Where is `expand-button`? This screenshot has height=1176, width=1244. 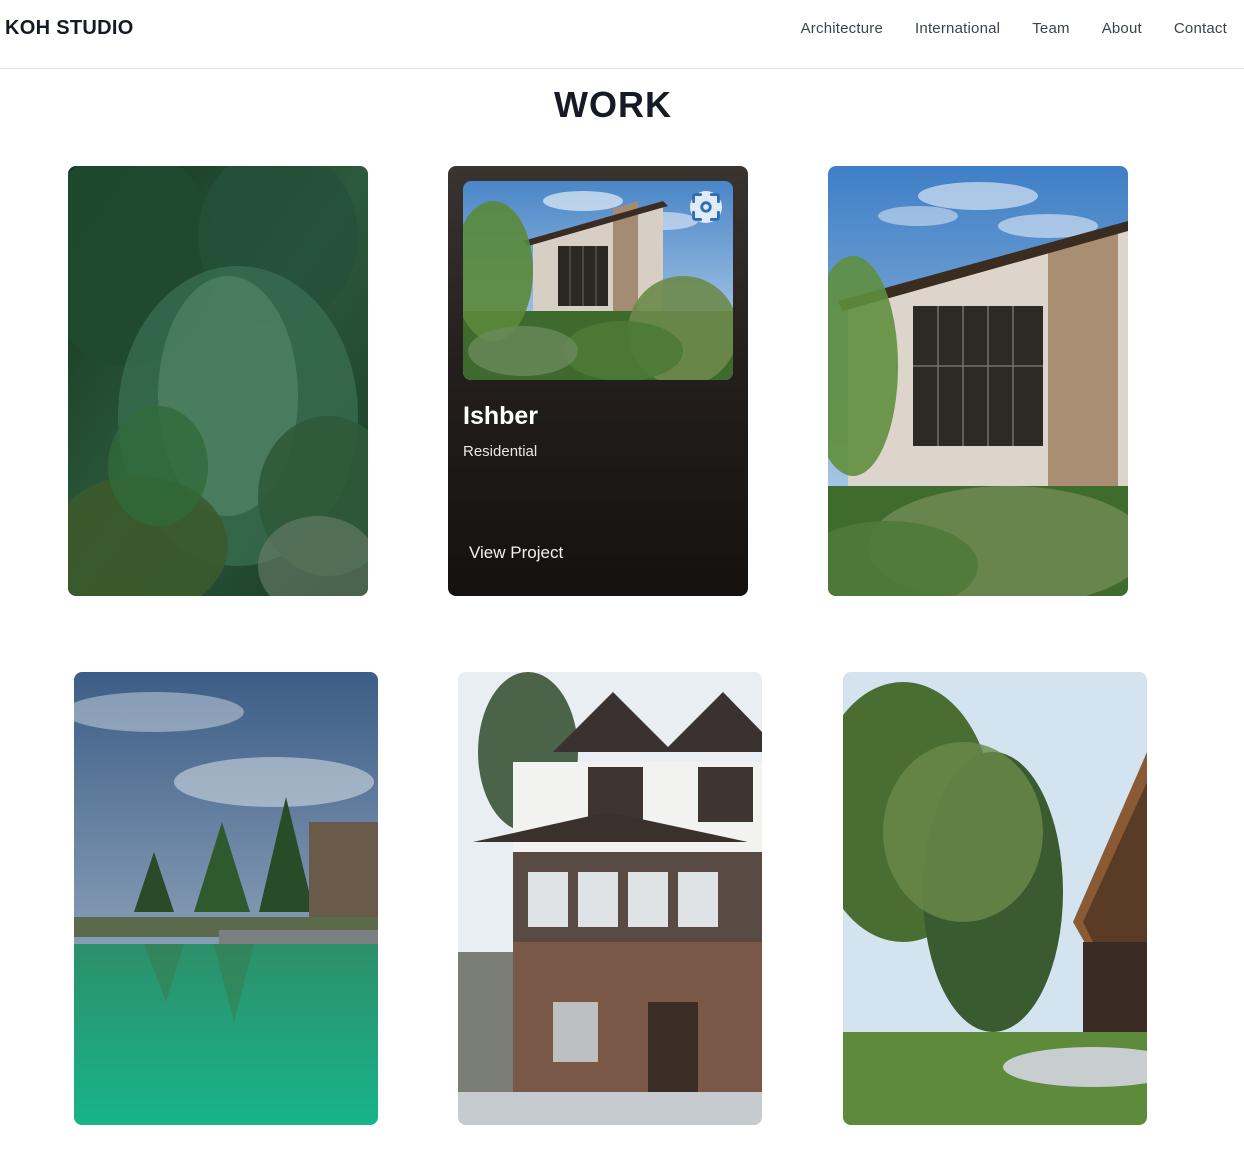
expand-button is located at coordinates (706, 207).